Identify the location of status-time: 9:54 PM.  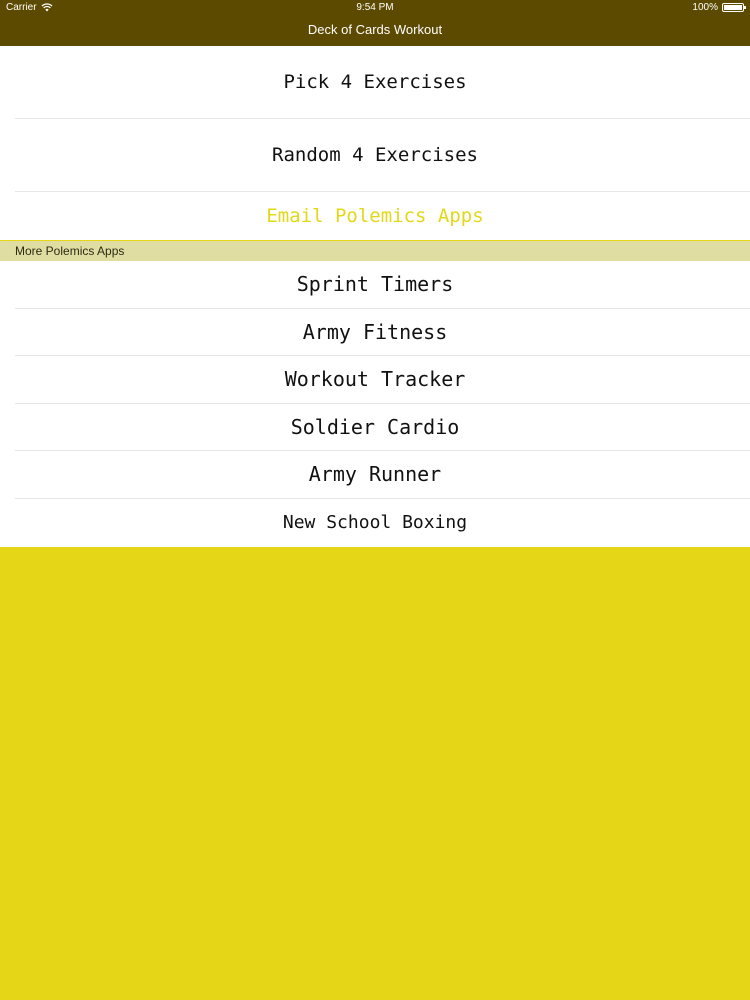
(375, 7).